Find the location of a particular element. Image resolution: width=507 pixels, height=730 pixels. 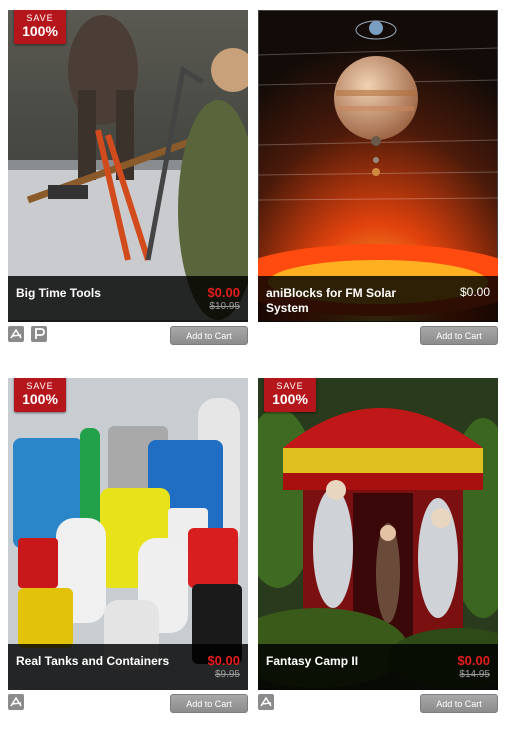

original-price: $10.95 is located at coordinates (224, 306).